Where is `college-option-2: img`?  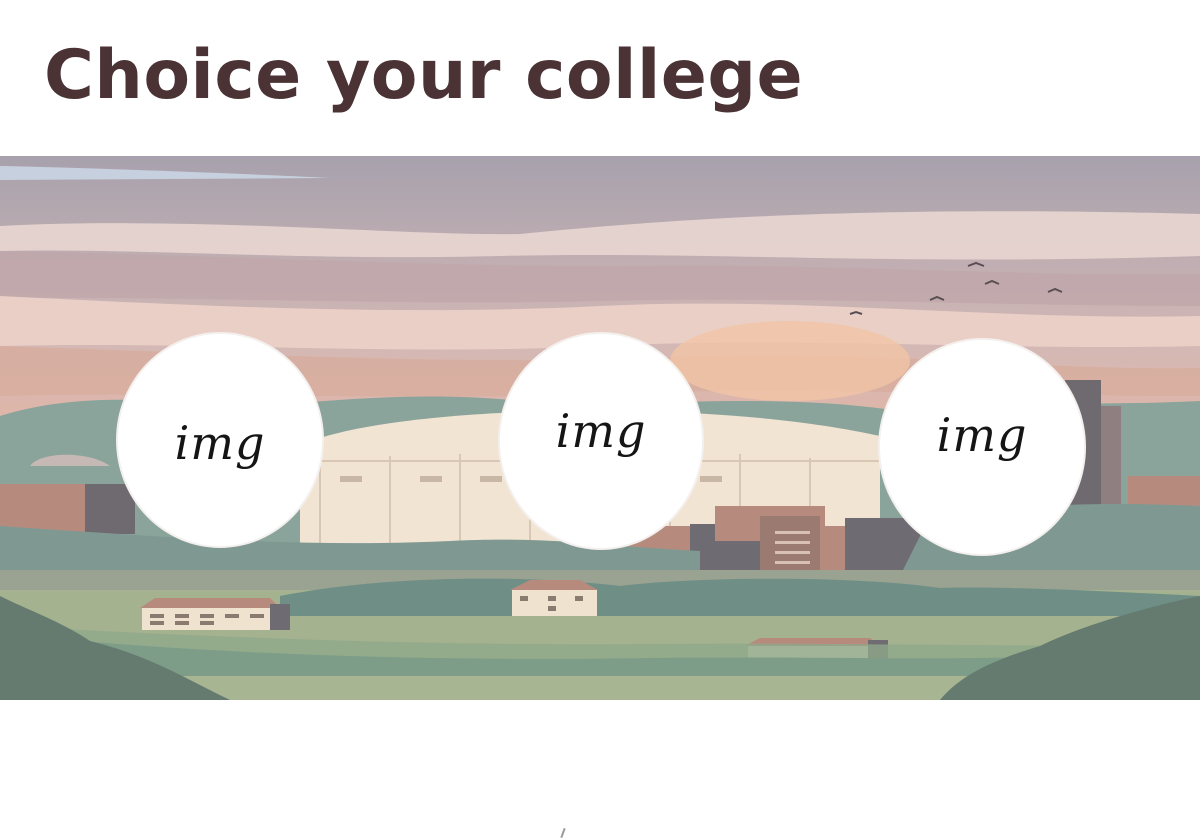 college-option-2: img is located at coordinates (601, 441).